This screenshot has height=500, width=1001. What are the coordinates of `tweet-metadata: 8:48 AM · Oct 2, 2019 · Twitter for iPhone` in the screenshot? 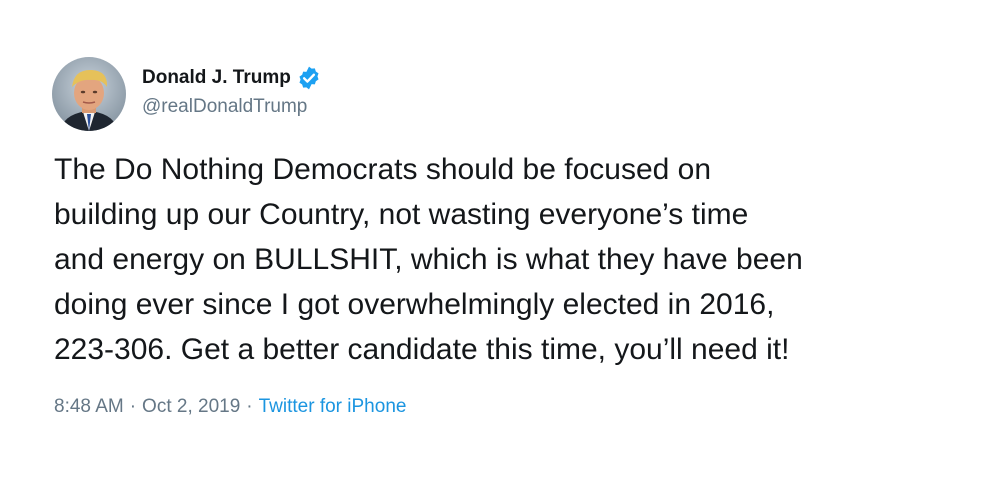 It's located at (230, 407).